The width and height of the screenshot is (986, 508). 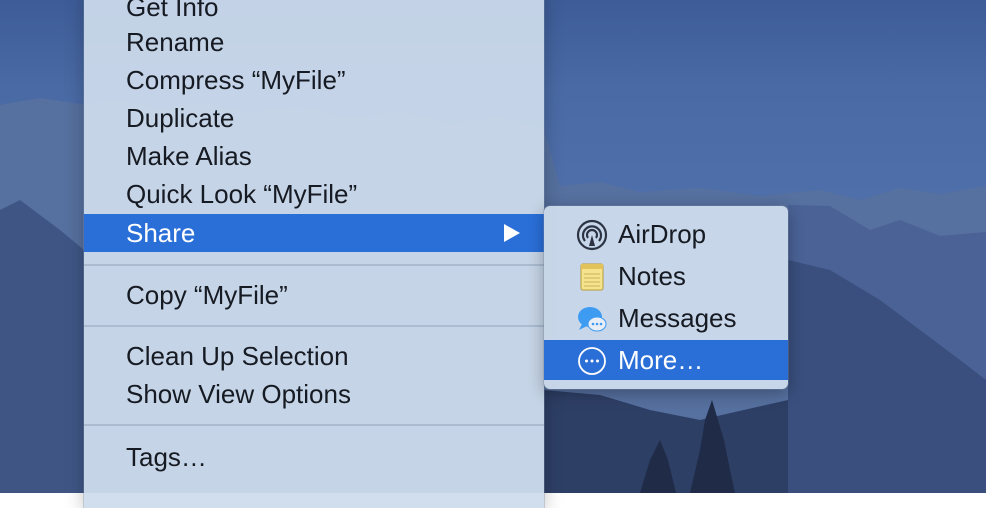 I want to click on submenu-item-label: Messages, so click(x=677, y=318).